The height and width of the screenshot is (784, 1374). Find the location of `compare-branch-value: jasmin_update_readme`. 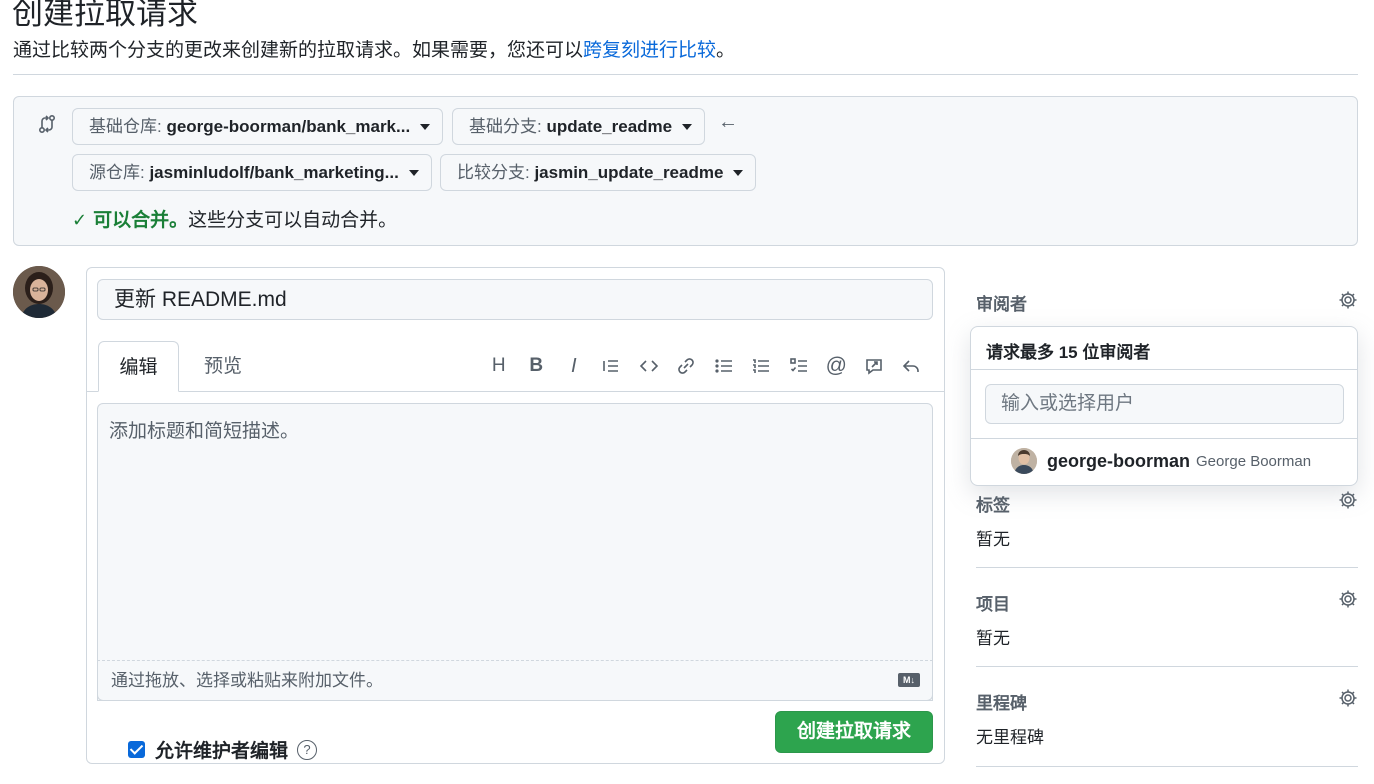

compare-branch-value: jasmin_update_readme is located at coordinates (629, 172).